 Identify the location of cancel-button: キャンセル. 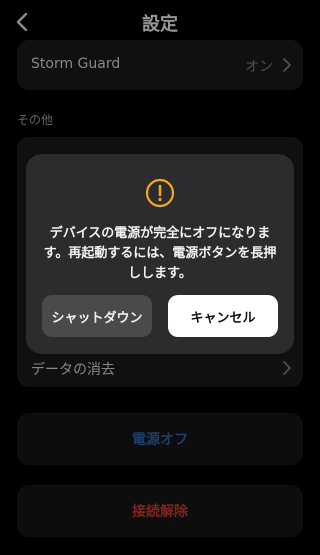
(223, 316).